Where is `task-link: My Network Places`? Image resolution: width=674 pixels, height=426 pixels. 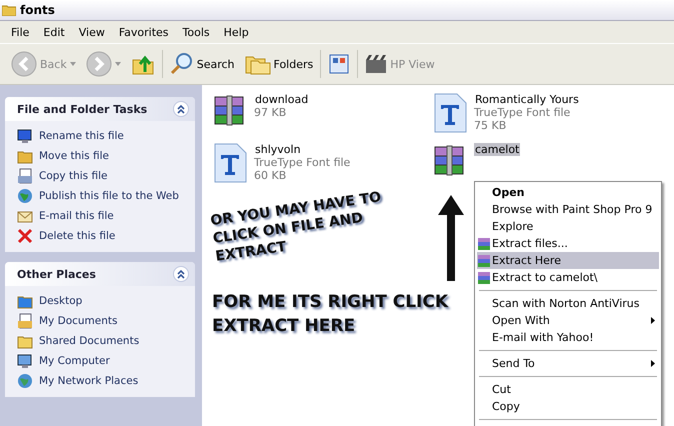
task-link: My Network Places is located at coordinates (88, 380).